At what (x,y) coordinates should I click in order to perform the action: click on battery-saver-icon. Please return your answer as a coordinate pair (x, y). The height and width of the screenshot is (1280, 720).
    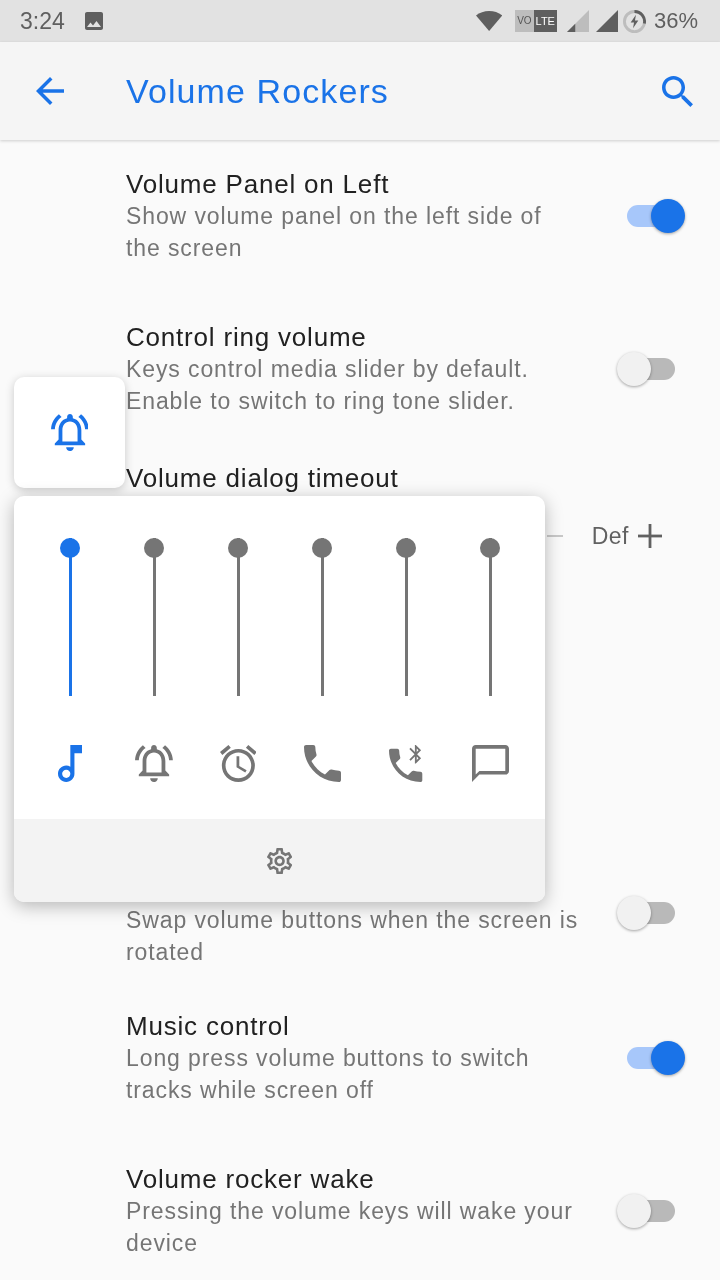
    Looking at the image, I should click on (634, 21).